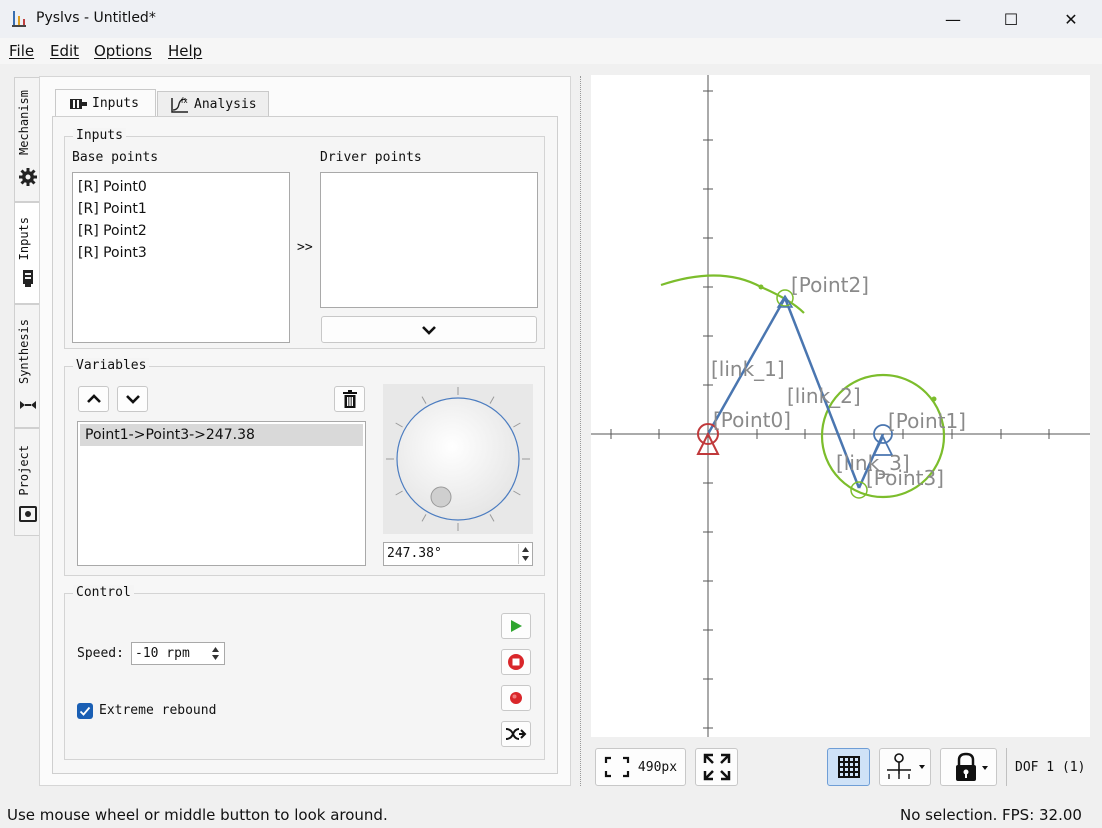 The width and height of the screenshot is (1102, 828). Describe the element at coordinates (830, 285) in the screenshot. I see `label-point2: [Point2]` at that location.